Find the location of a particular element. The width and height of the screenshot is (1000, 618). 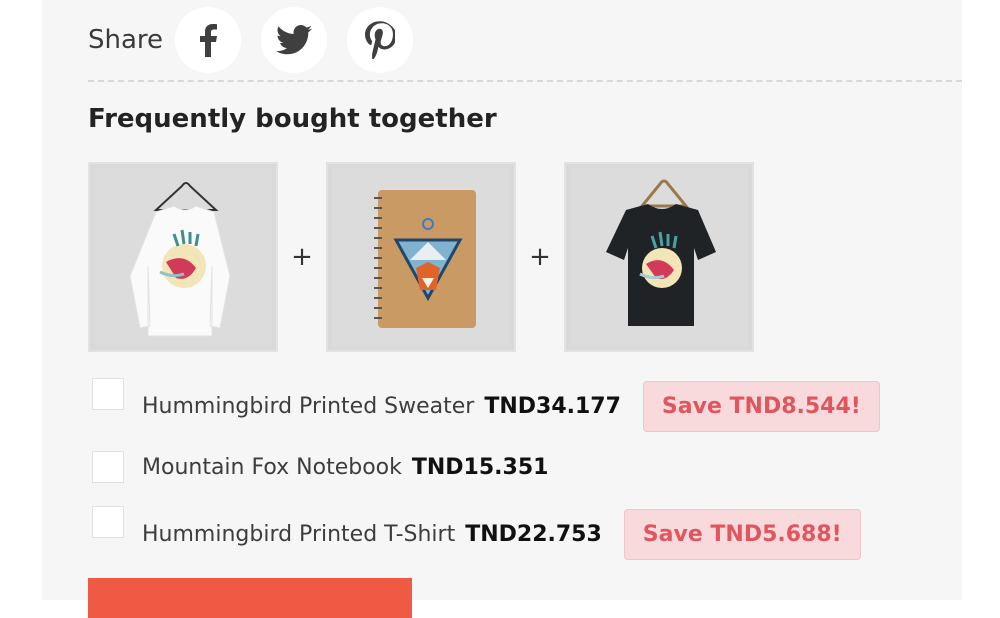

tshirt-image is located at coordinates (659, 257).